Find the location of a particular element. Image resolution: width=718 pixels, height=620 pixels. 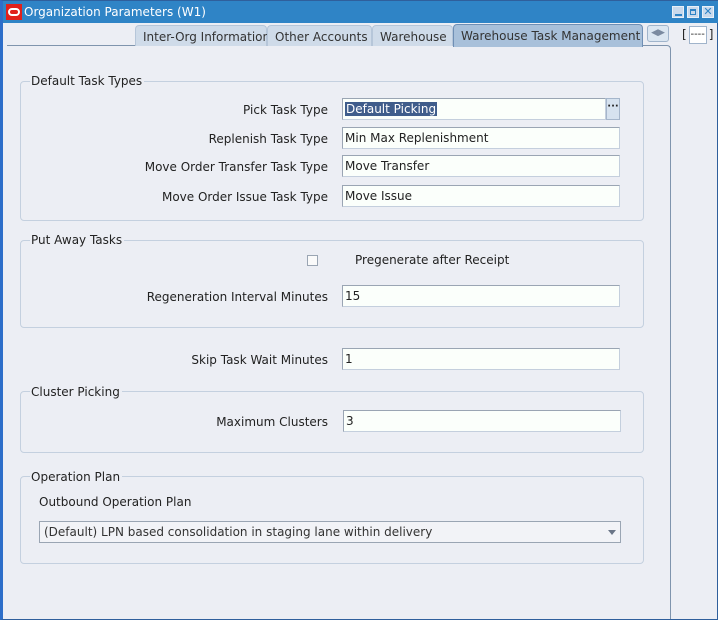

tab-list-box: ---- is located at coordinates (697, 35).